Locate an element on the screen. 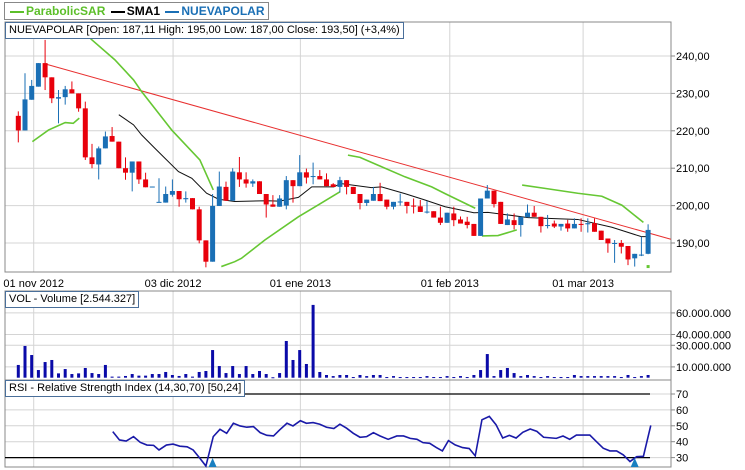 Image resolution: width=745 pixels, height=470 pixels. price-tick-label: 200,00 is located at coordinates (693, 207).